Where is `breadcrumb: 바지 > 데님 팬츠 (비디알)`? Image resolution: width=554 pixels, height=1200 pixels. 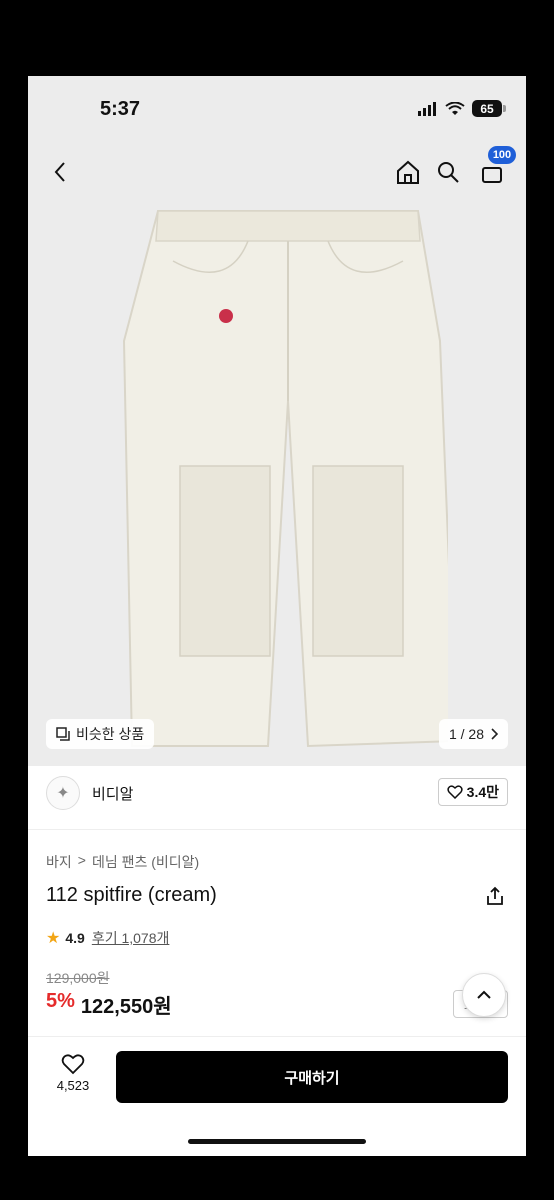
breadcrumb: 바지 > 데님 팬츠 (비디알) is located at coordinates (122, 862).